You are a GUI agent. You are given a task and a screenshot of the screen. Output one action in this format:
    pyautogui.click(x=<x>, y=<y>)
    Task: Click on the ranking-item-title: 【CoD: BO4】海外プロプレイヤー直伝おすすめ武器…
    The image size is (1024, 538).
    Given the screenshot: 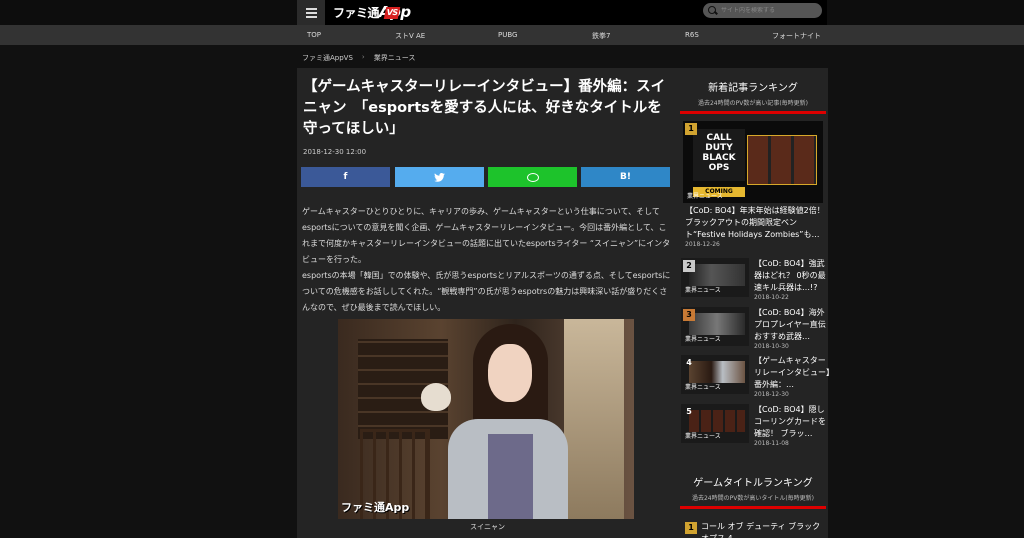 What is the action you would take?
    pyautogui.click(x=790, y=324)
    